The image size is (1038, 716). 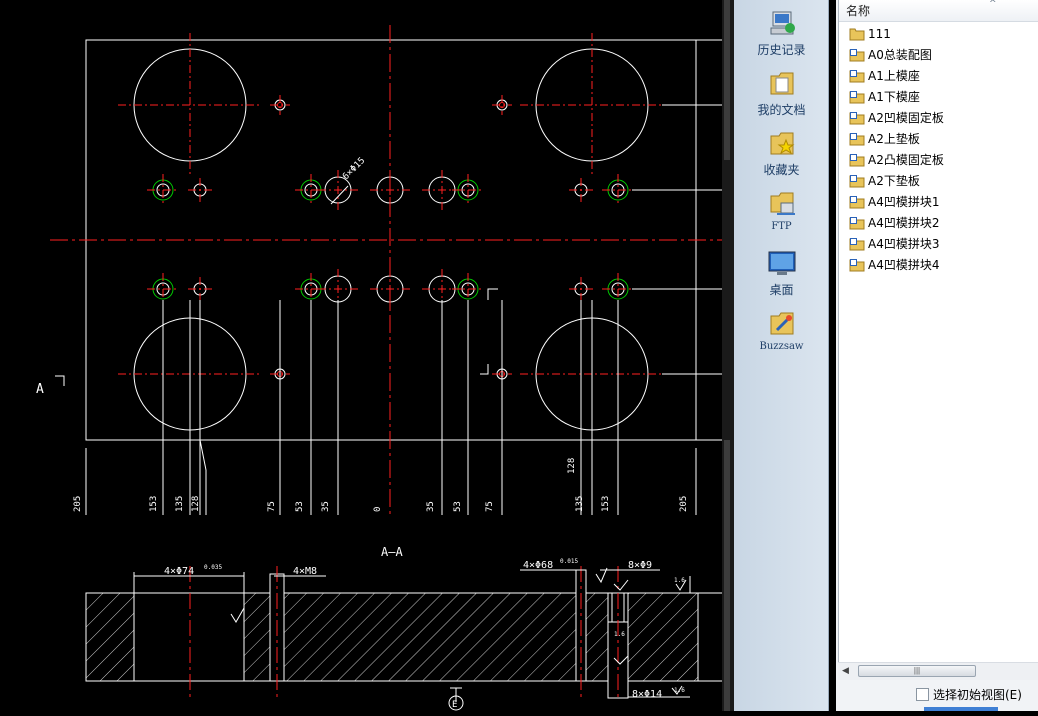 What do you see at coordinates (781, 323) in the screenshot?
I see `buzzsaw-icon` at bounding box center [781, 323].